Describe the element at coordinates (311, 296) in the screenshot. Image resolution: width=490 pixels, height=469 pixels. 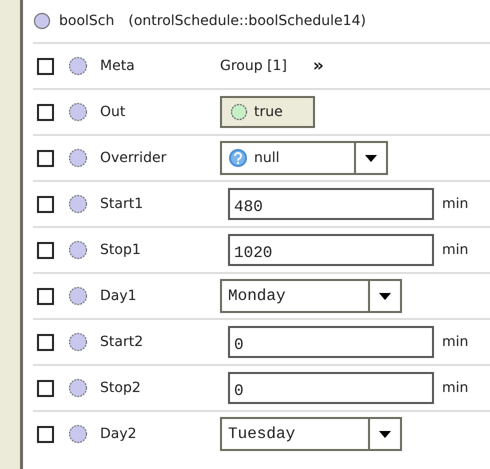
I see `day-dropdown: Monday` at that location.